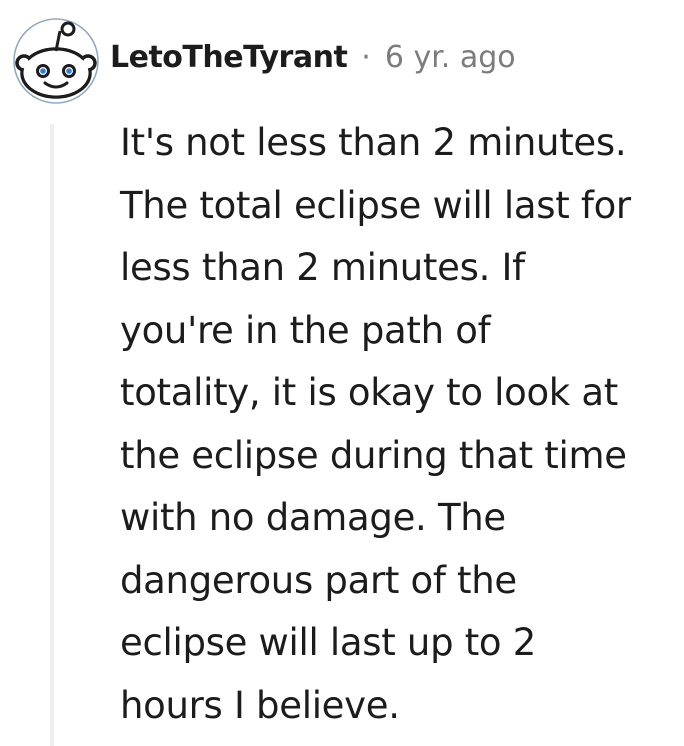  I want to click on comment-body-line: dangerous part of the, so click(318, 580).